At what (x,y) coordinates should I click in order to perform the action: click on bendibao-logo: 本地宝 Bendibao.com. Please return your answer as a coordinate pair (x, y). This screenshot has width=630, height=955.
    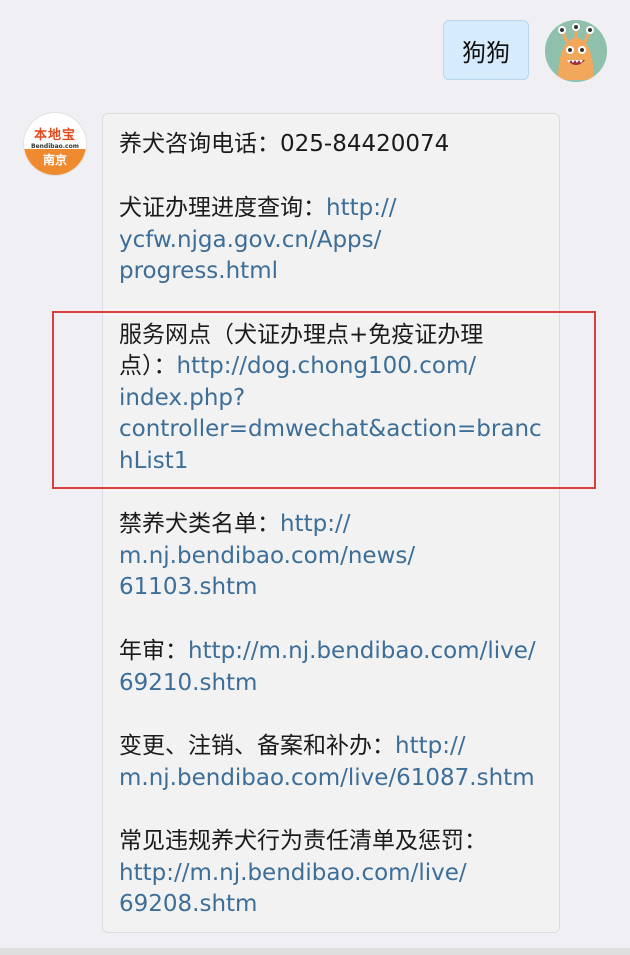
    Looking at the image, I should click on (55, 132).